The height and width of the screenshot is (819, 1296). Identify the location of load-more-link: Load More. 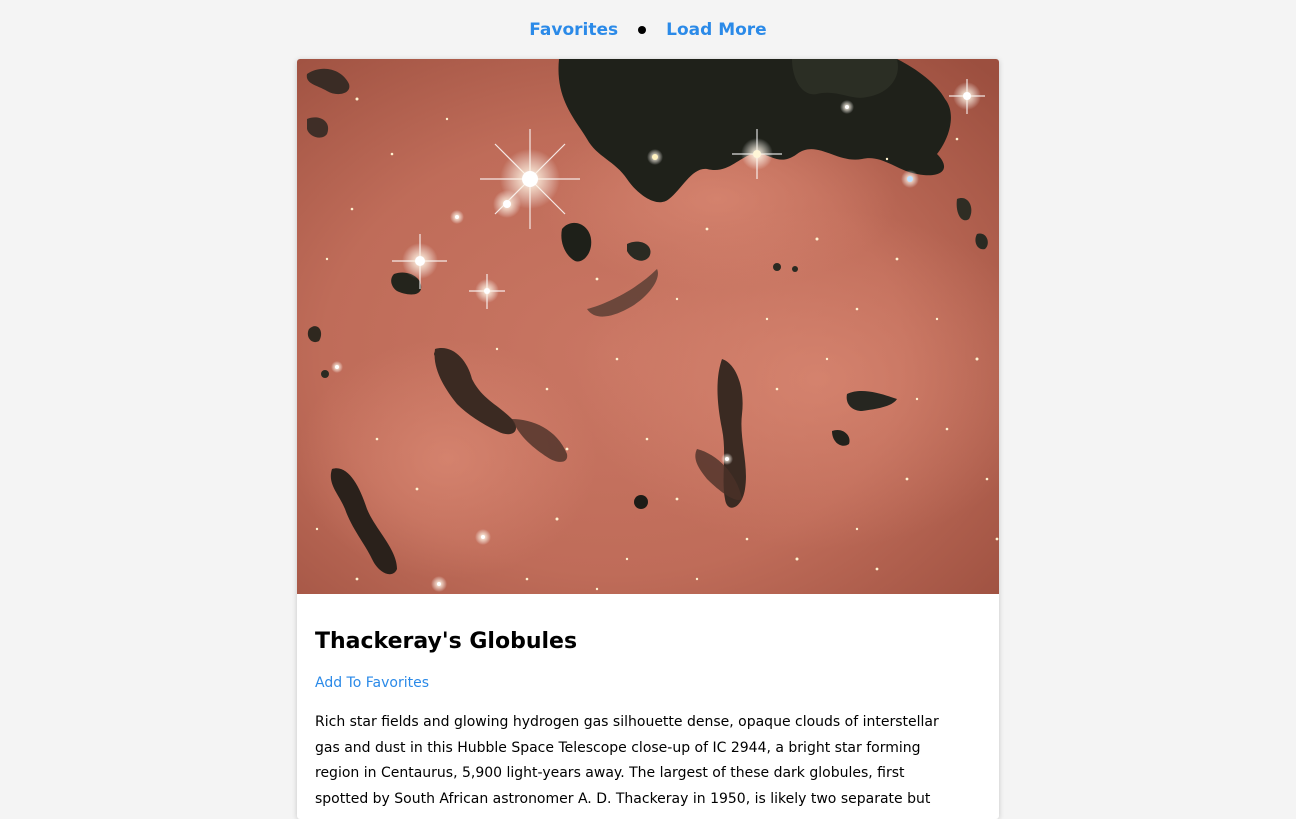
(716, 30).